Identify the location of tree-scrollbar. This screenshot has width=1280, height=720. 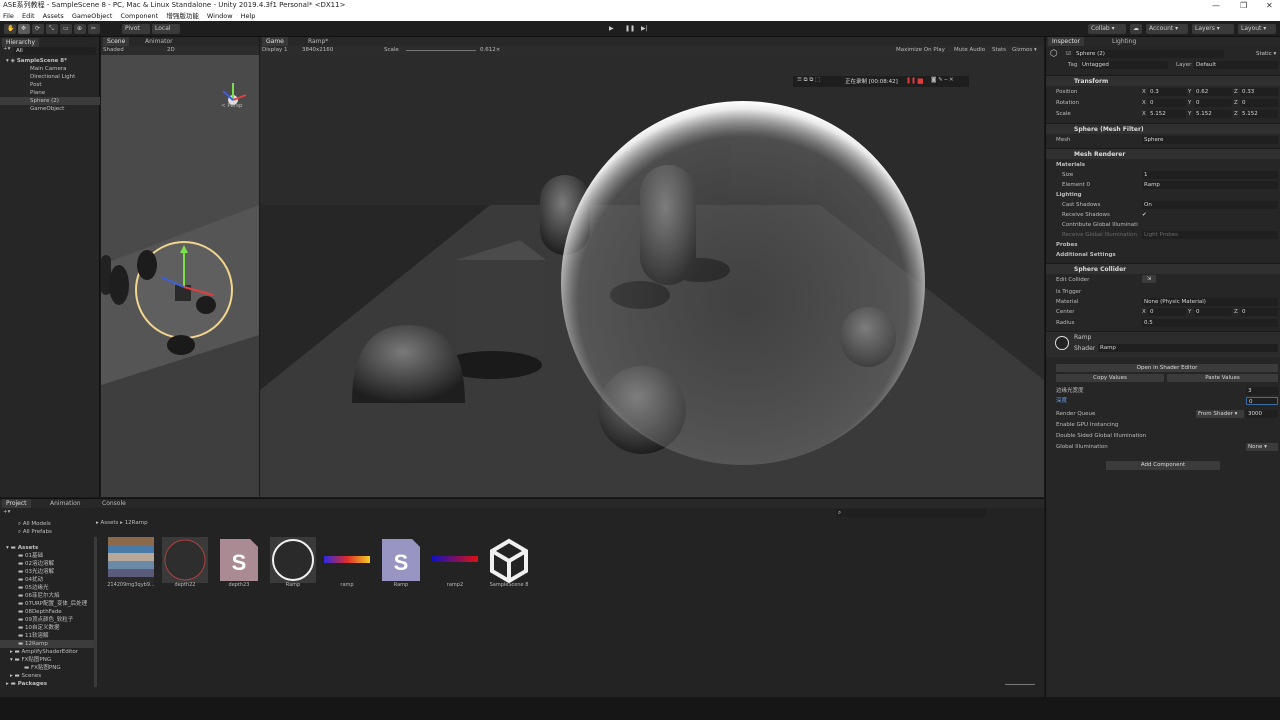
(95, 612).